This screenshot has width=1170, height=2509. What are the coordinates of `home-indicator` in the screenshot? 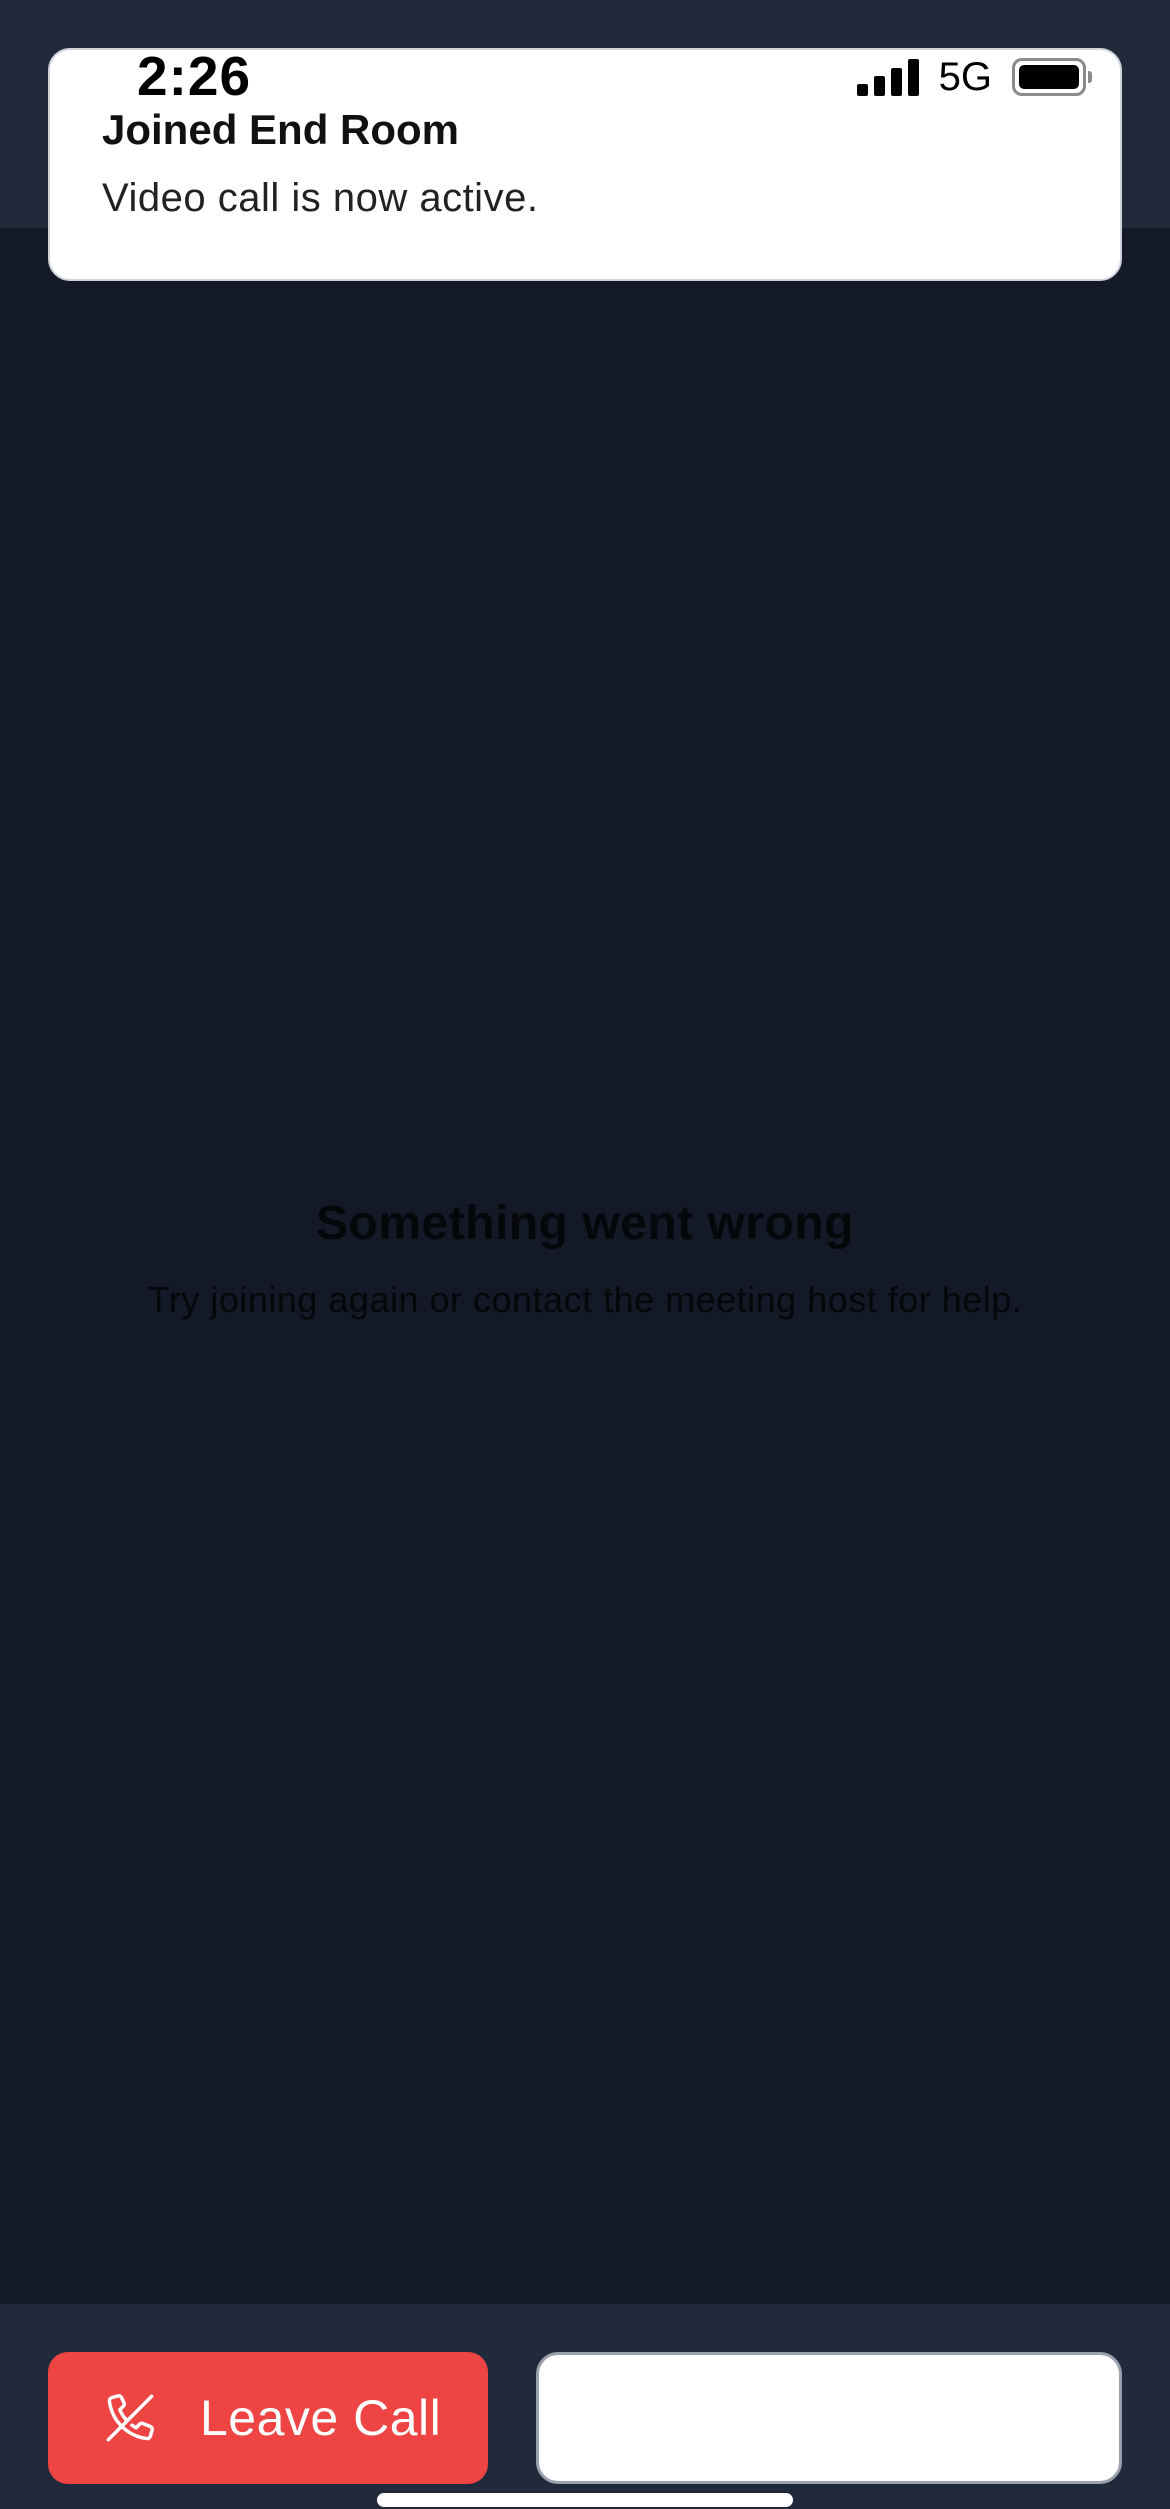 It's located at (585, 2500).